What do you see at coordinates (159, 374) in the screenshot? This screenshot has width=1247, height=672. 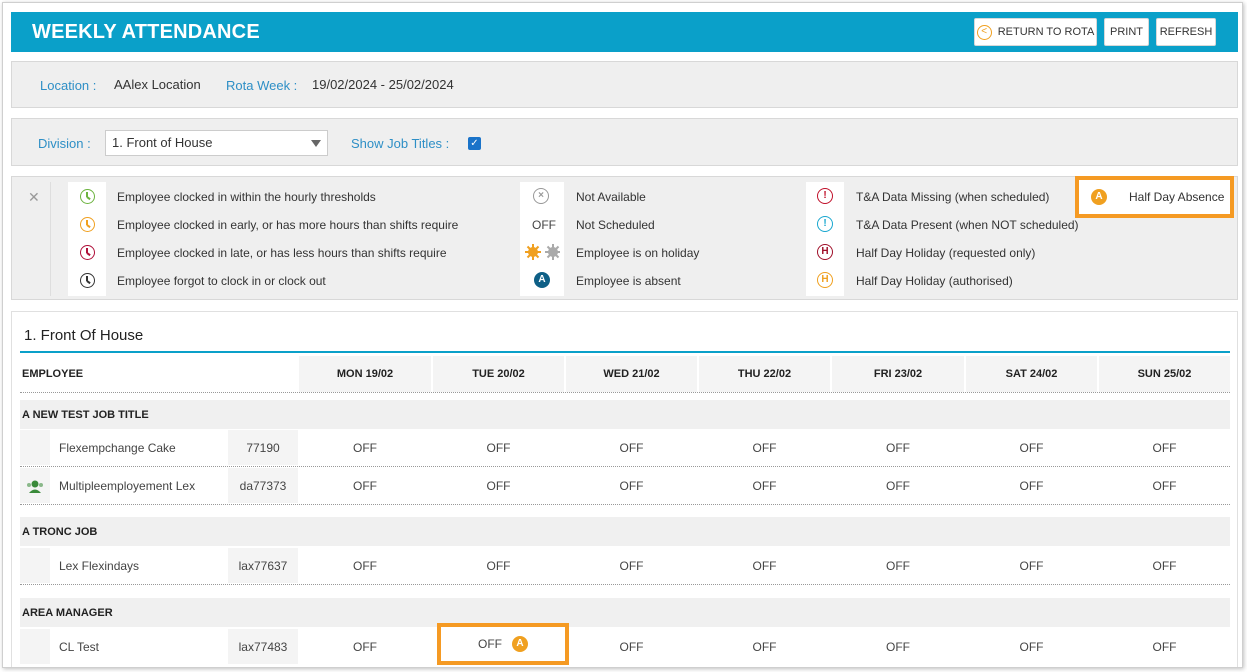 I see `employee-column-header: EMPLOYEE` at bounding box center [159, 374].